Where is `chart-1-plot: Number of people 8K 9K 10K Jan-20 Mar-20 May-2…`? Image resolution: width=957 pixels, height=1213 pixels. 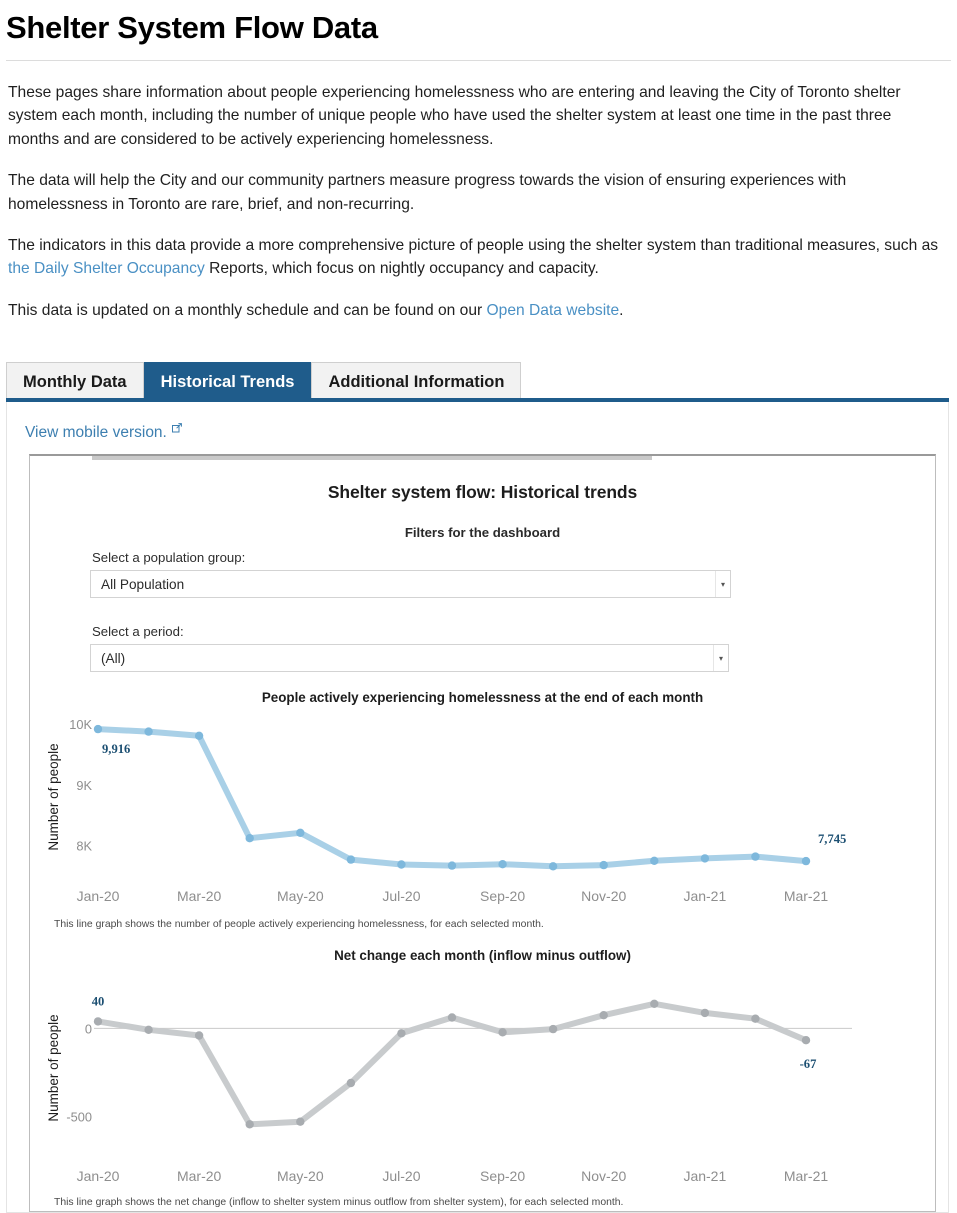
chart-1-plot: Number of people 8K 9K 10K Jan-20 Mar-20 May-2… is located at coordinates (446, 810).